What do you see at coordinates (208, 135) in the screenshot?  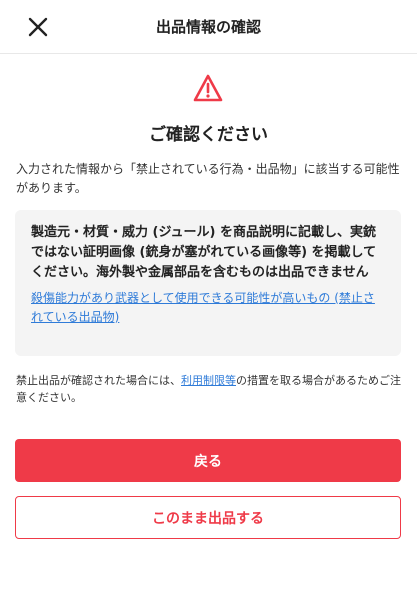 I see `confirm-heading: ご確認ください` at bounding box center [208, 135].